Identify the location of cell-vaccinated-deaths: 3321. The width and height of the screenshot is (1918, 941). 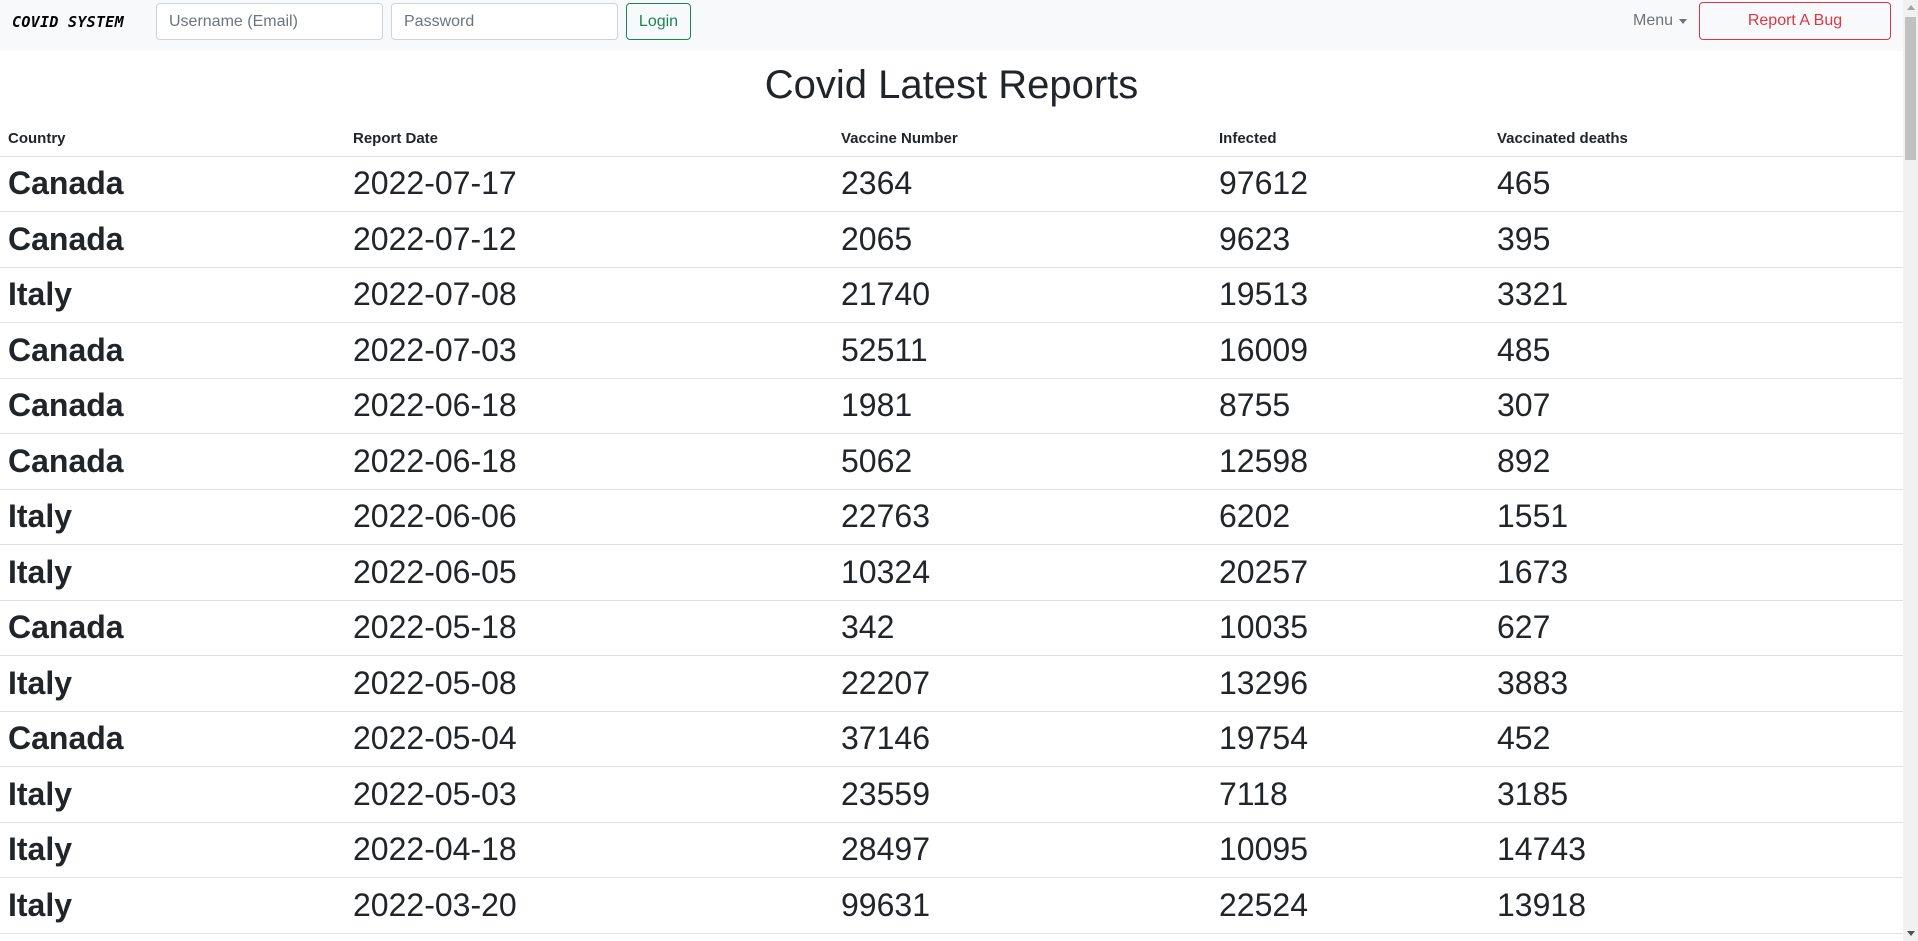
(1696, 295).